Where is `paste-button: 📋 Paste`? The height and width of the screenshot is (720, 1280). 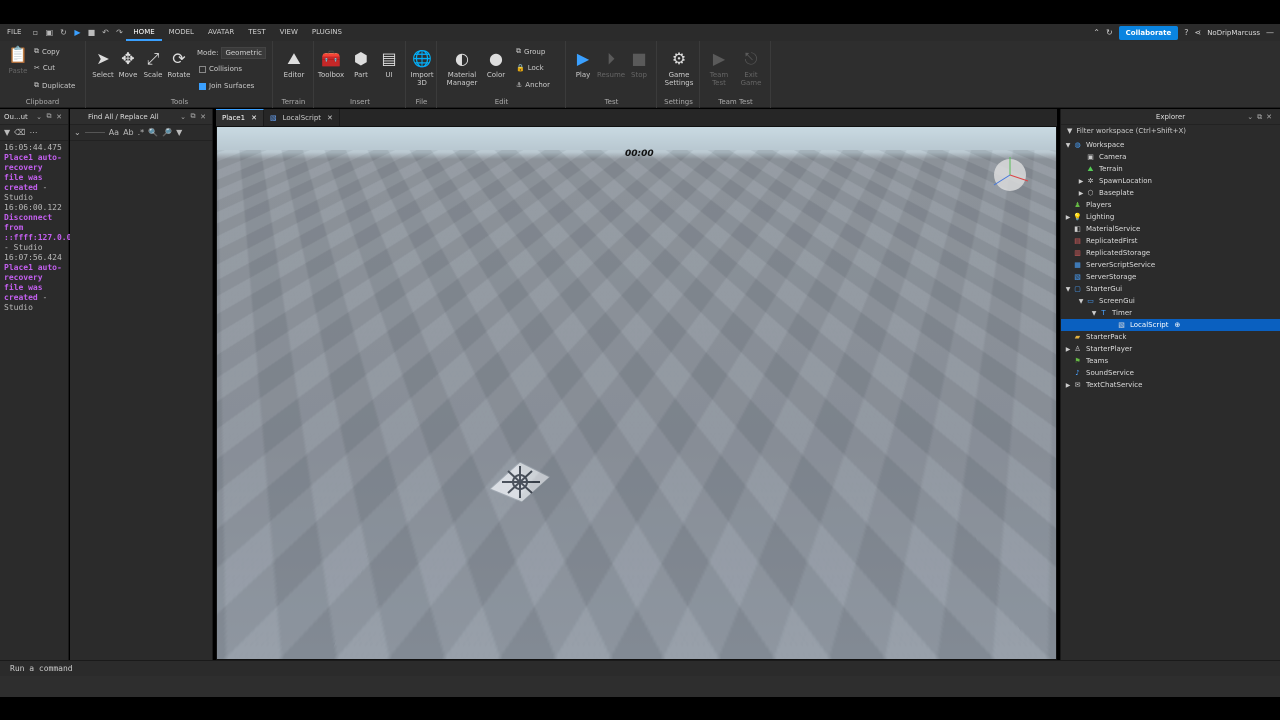
paste-button: 📋 Paste is located at coordinates (18, 60).